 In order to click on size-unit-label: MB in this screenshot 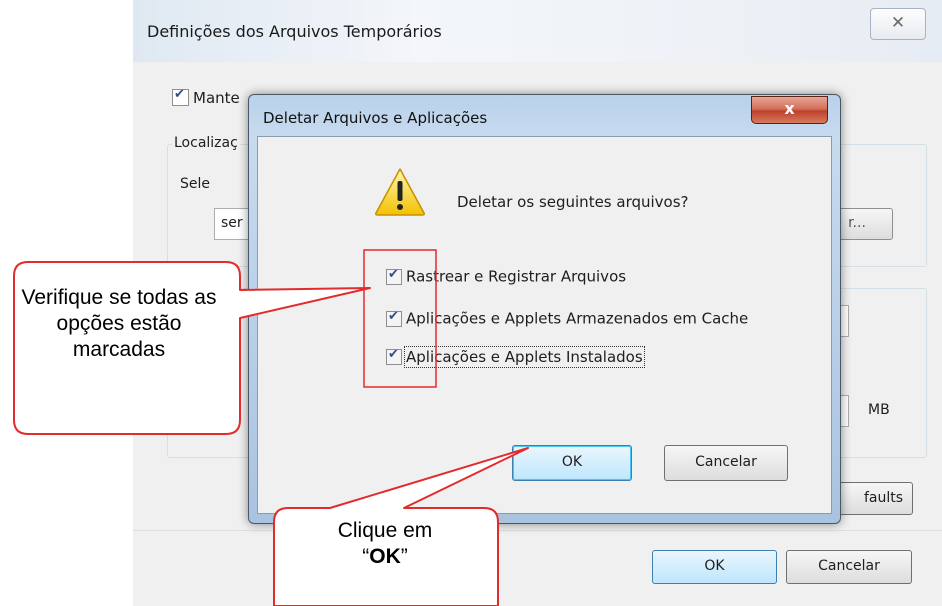, I will do `click(879, 410)`.